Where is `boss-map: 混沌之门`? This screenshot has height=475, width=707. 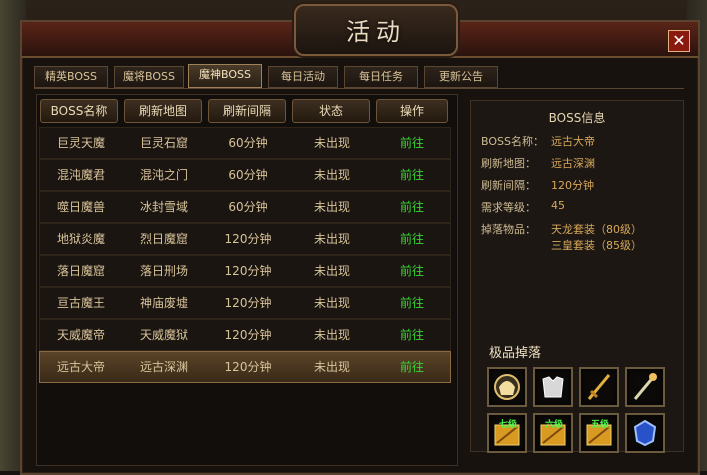 boss-map: 混沌之门 is located at coordinates (163, 175).